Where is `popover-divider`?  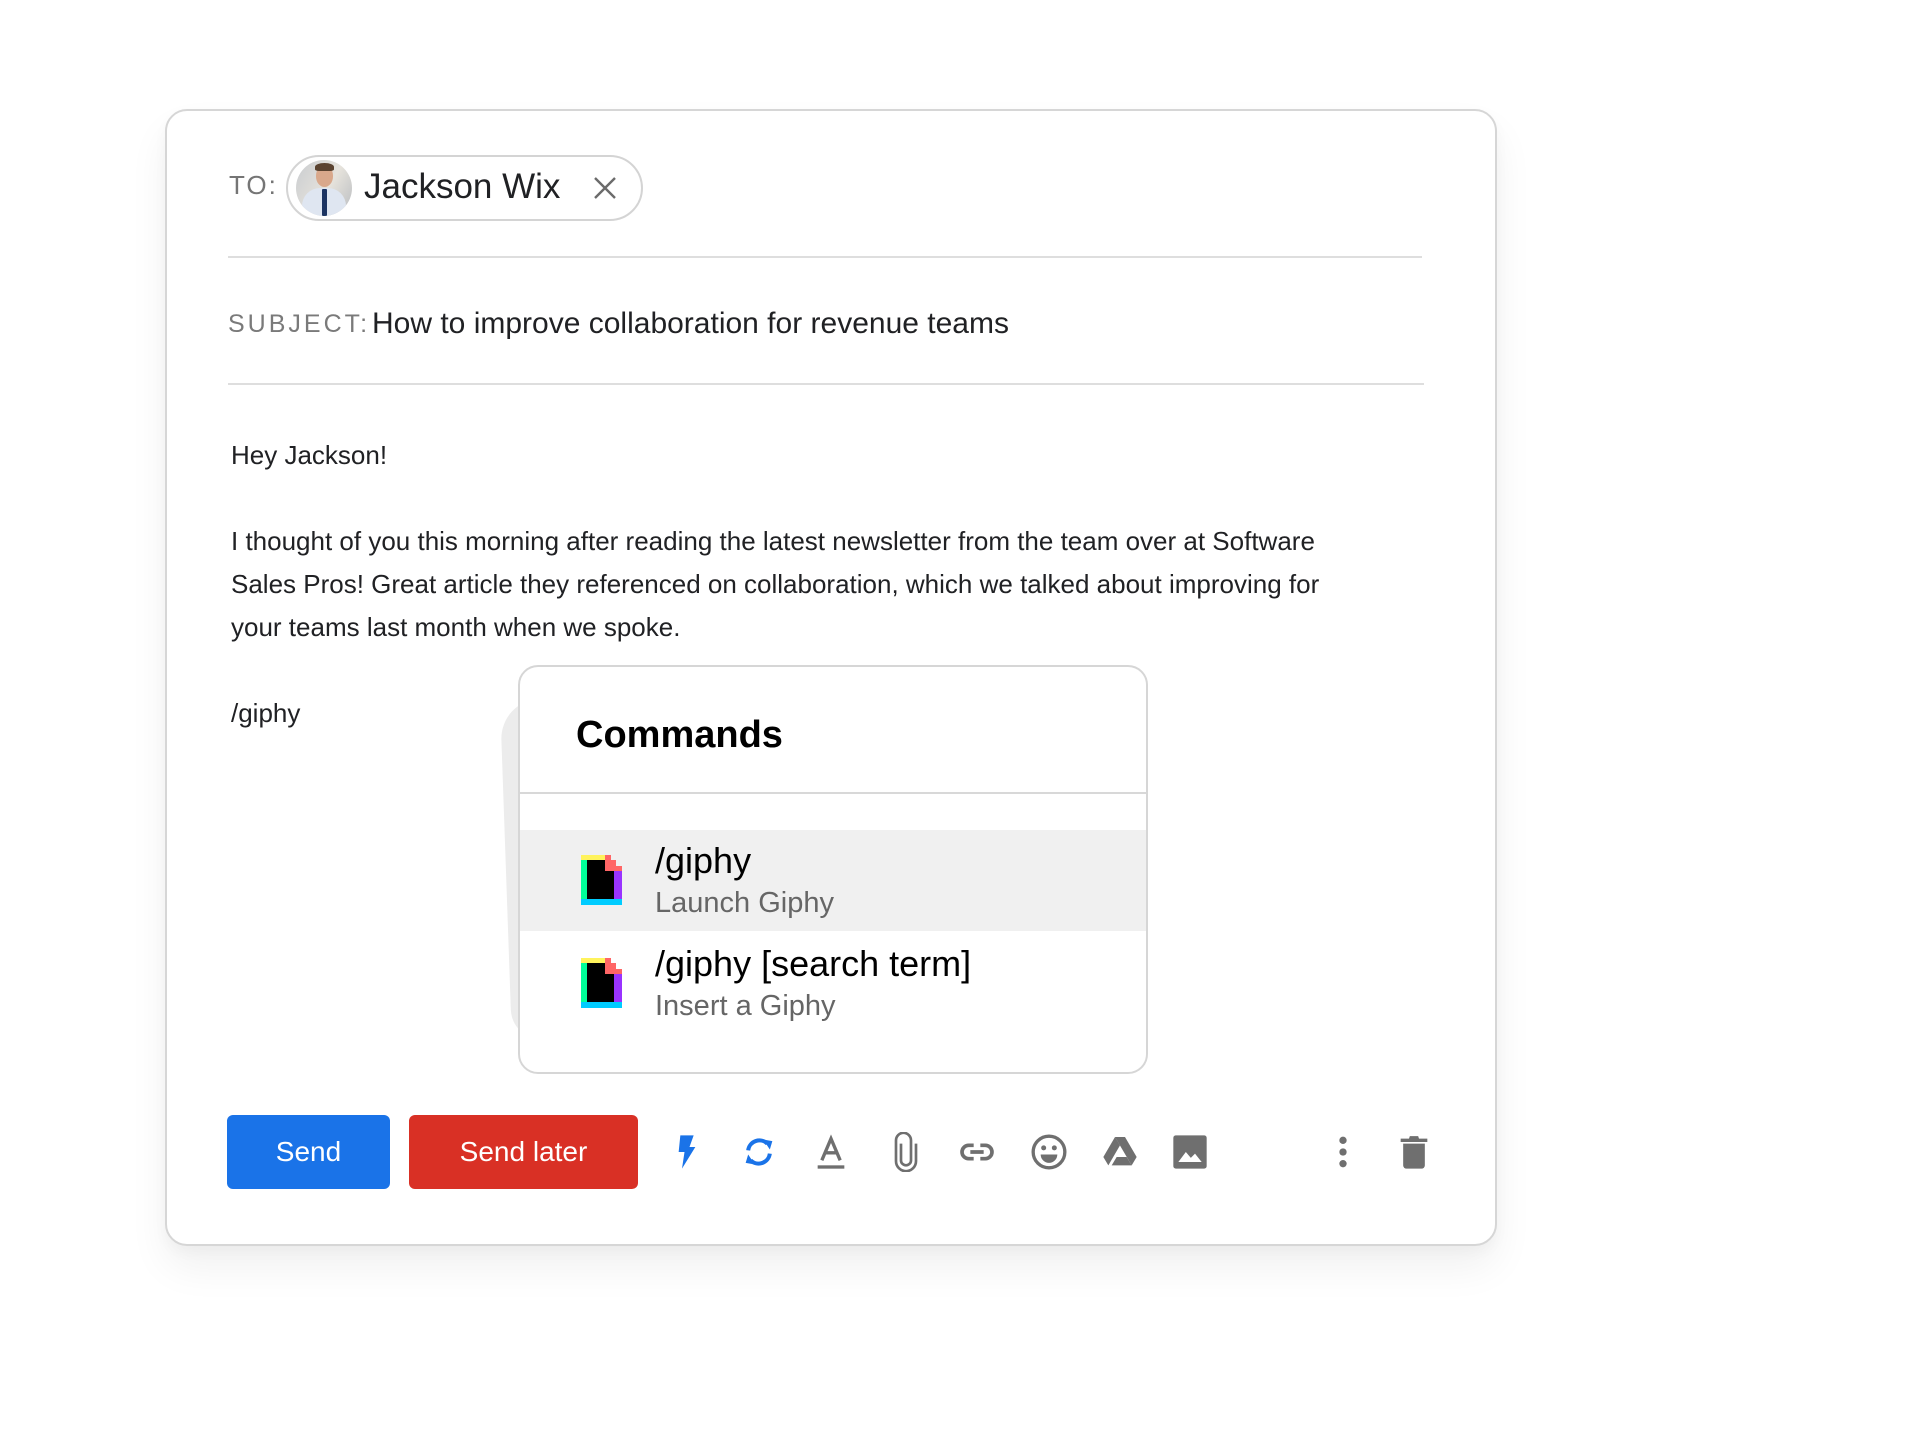 popover-divider is located at coordinates (833, 793).